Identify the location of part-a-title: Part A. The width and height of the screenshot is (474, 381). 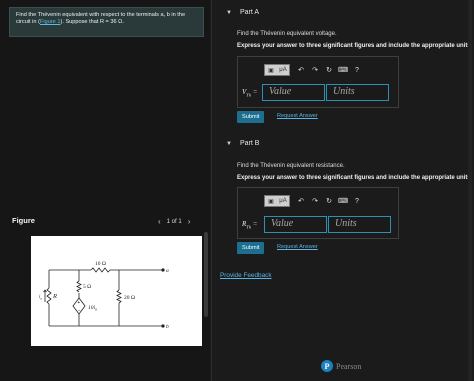
(249, 12).